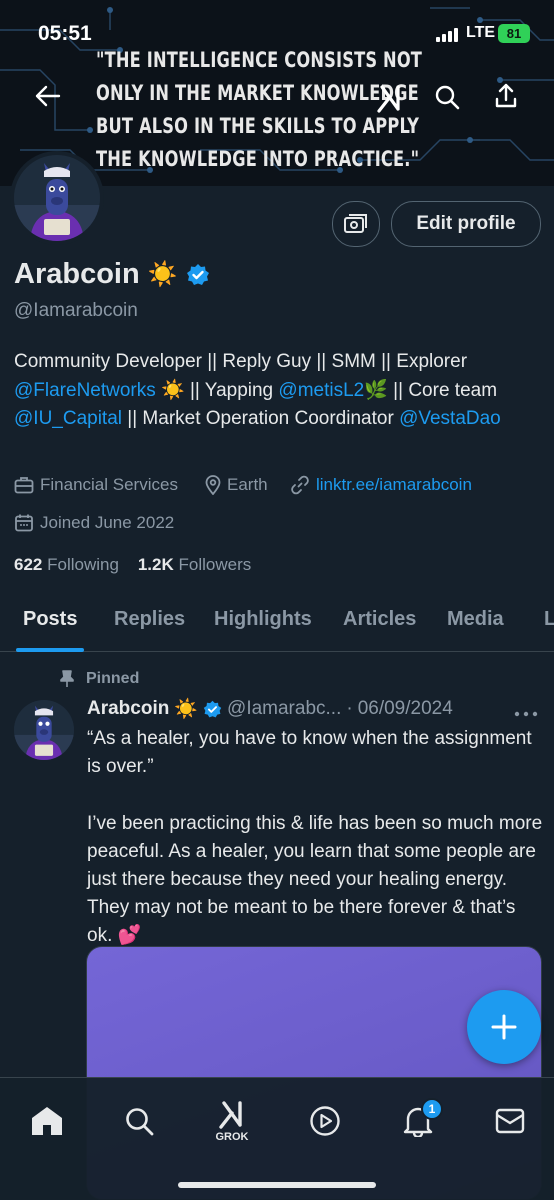  I want to click on tab-likes: L, so click(549, 619).